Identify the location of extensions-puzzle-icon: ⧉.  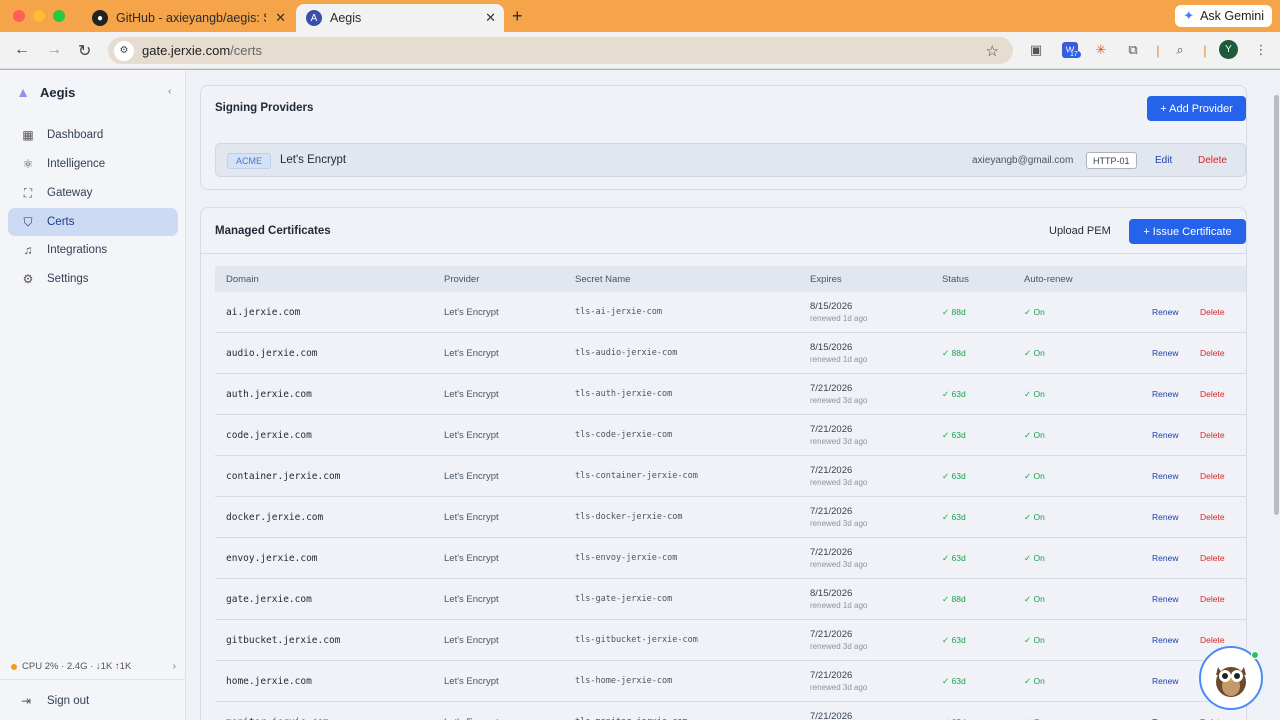
(1133, 50).